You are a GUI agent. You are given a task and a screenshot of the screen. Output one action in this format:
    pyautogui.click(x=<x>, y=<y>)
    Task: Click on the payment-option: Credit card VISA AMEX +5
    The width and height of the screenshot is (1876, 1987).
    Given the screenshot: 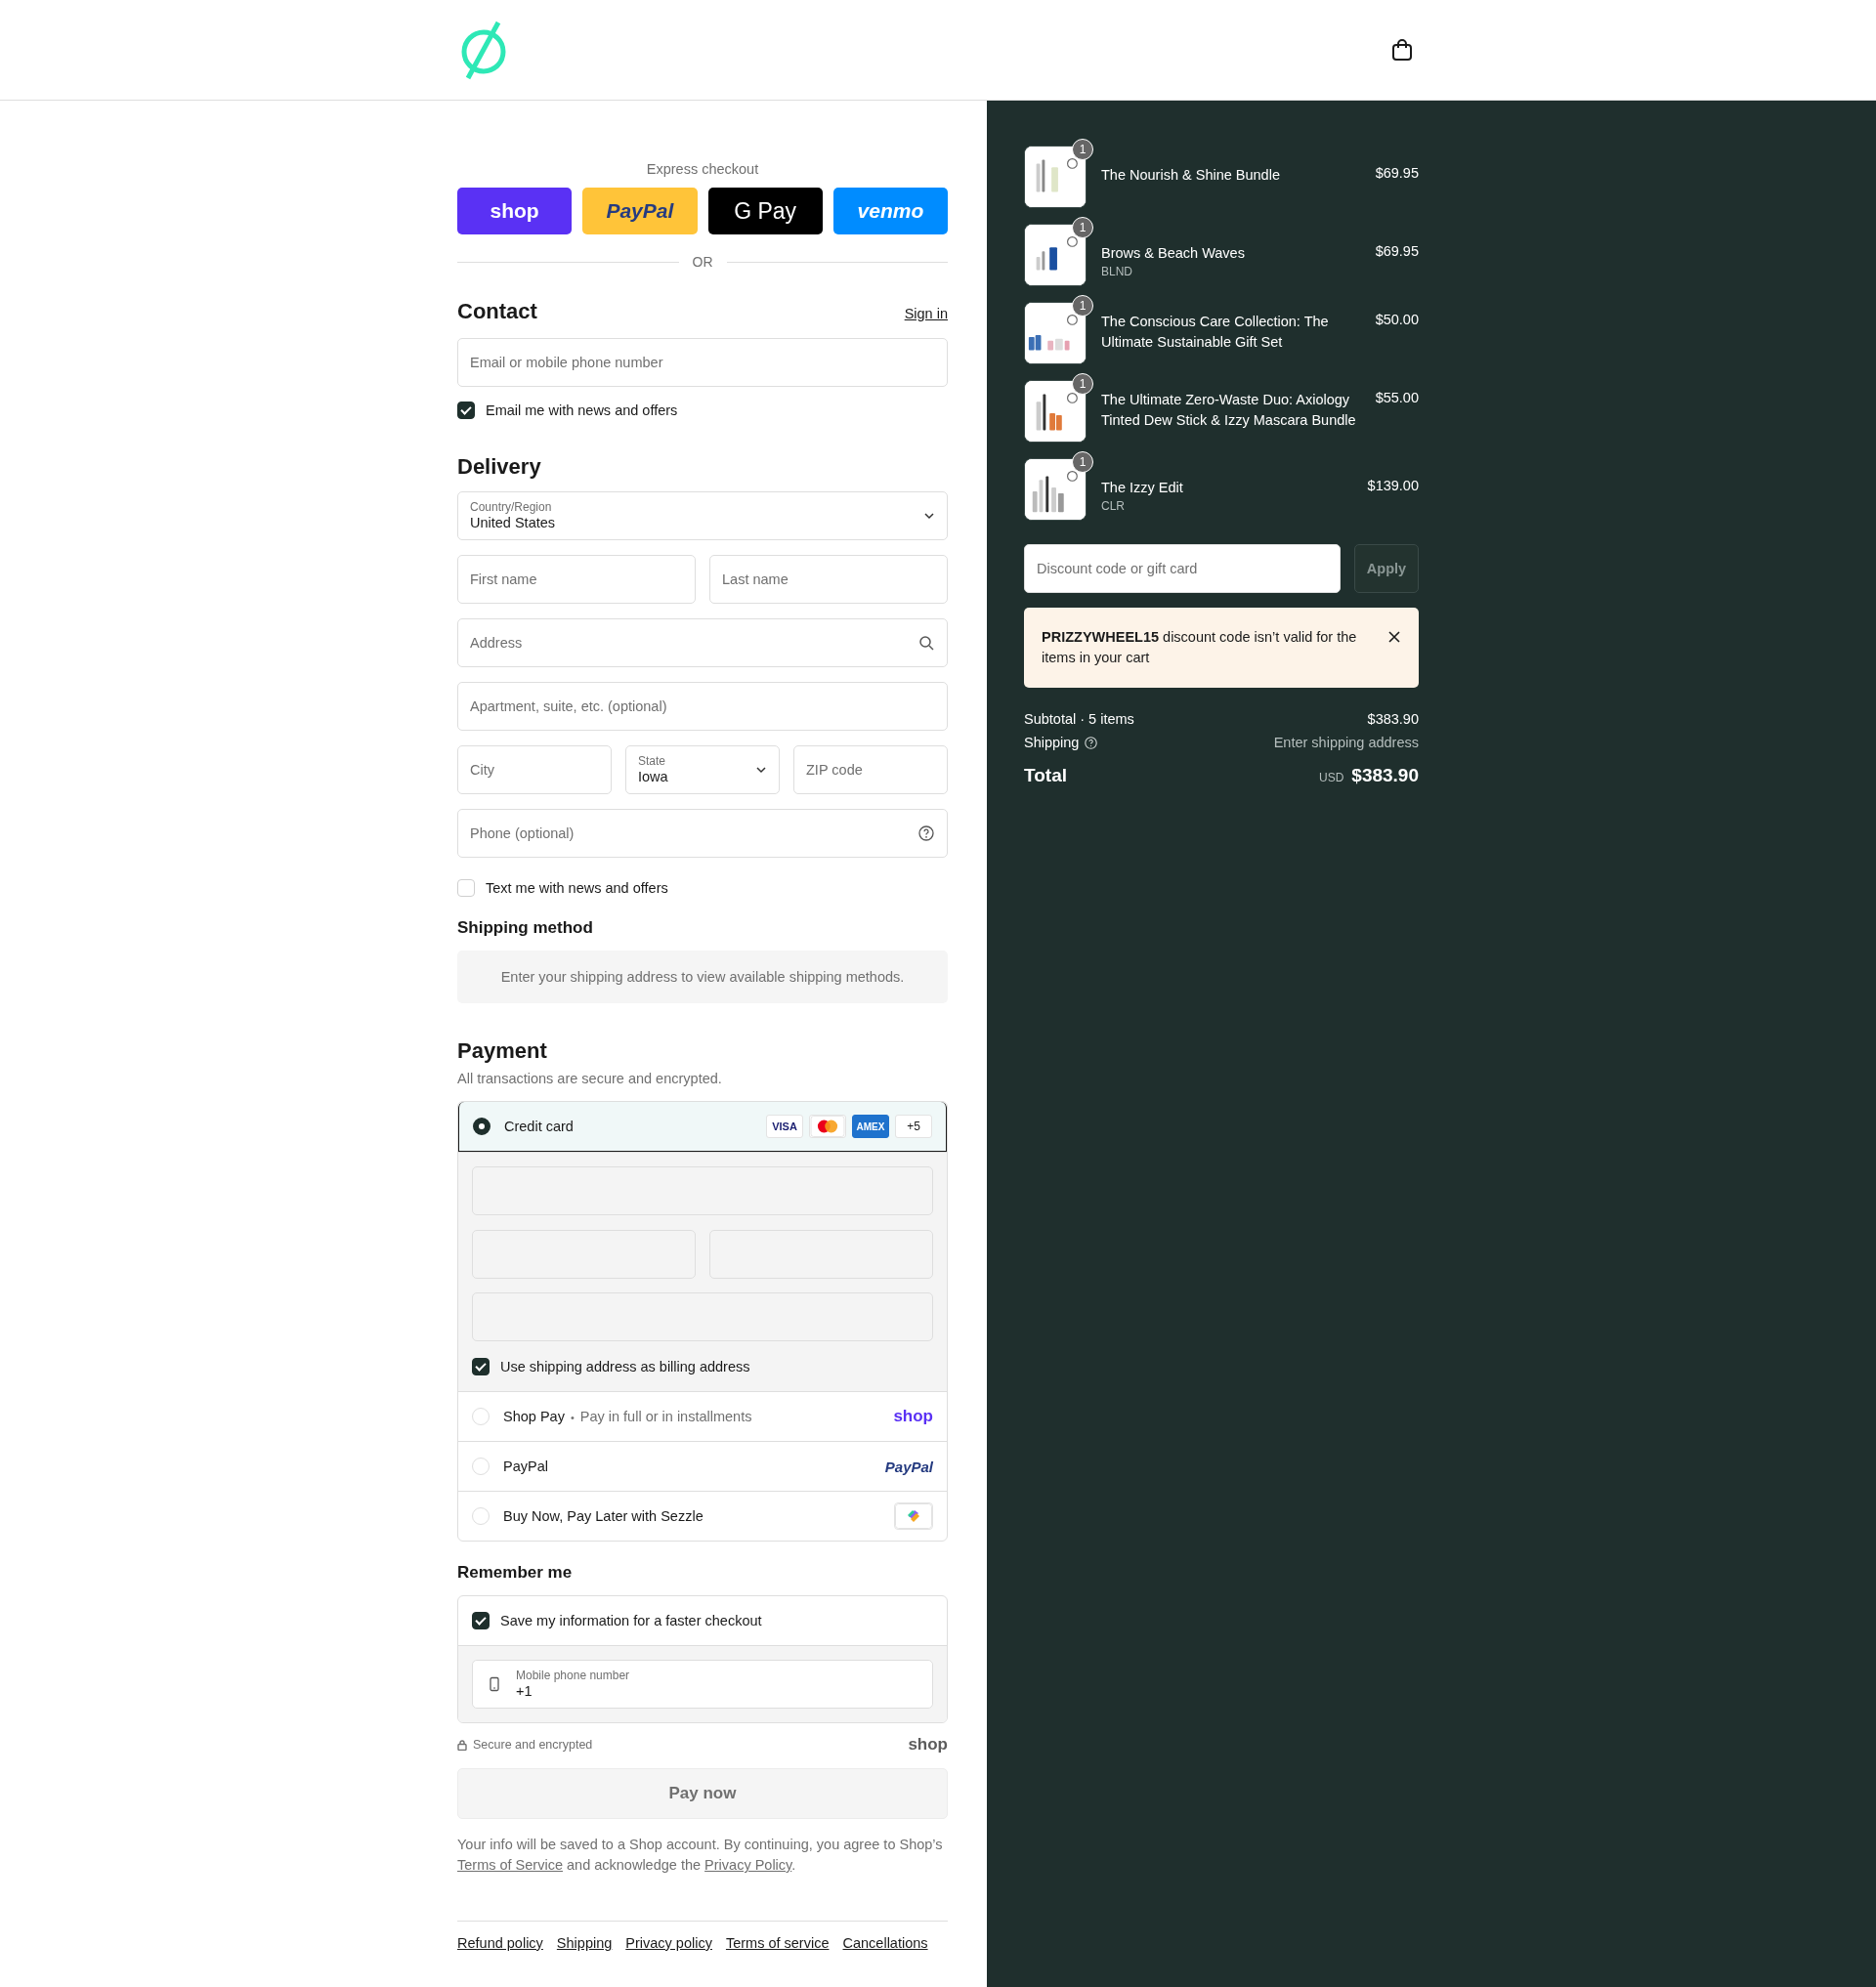 What is the action you would take?
    pyautogui.click(x=702, y=1127)
    